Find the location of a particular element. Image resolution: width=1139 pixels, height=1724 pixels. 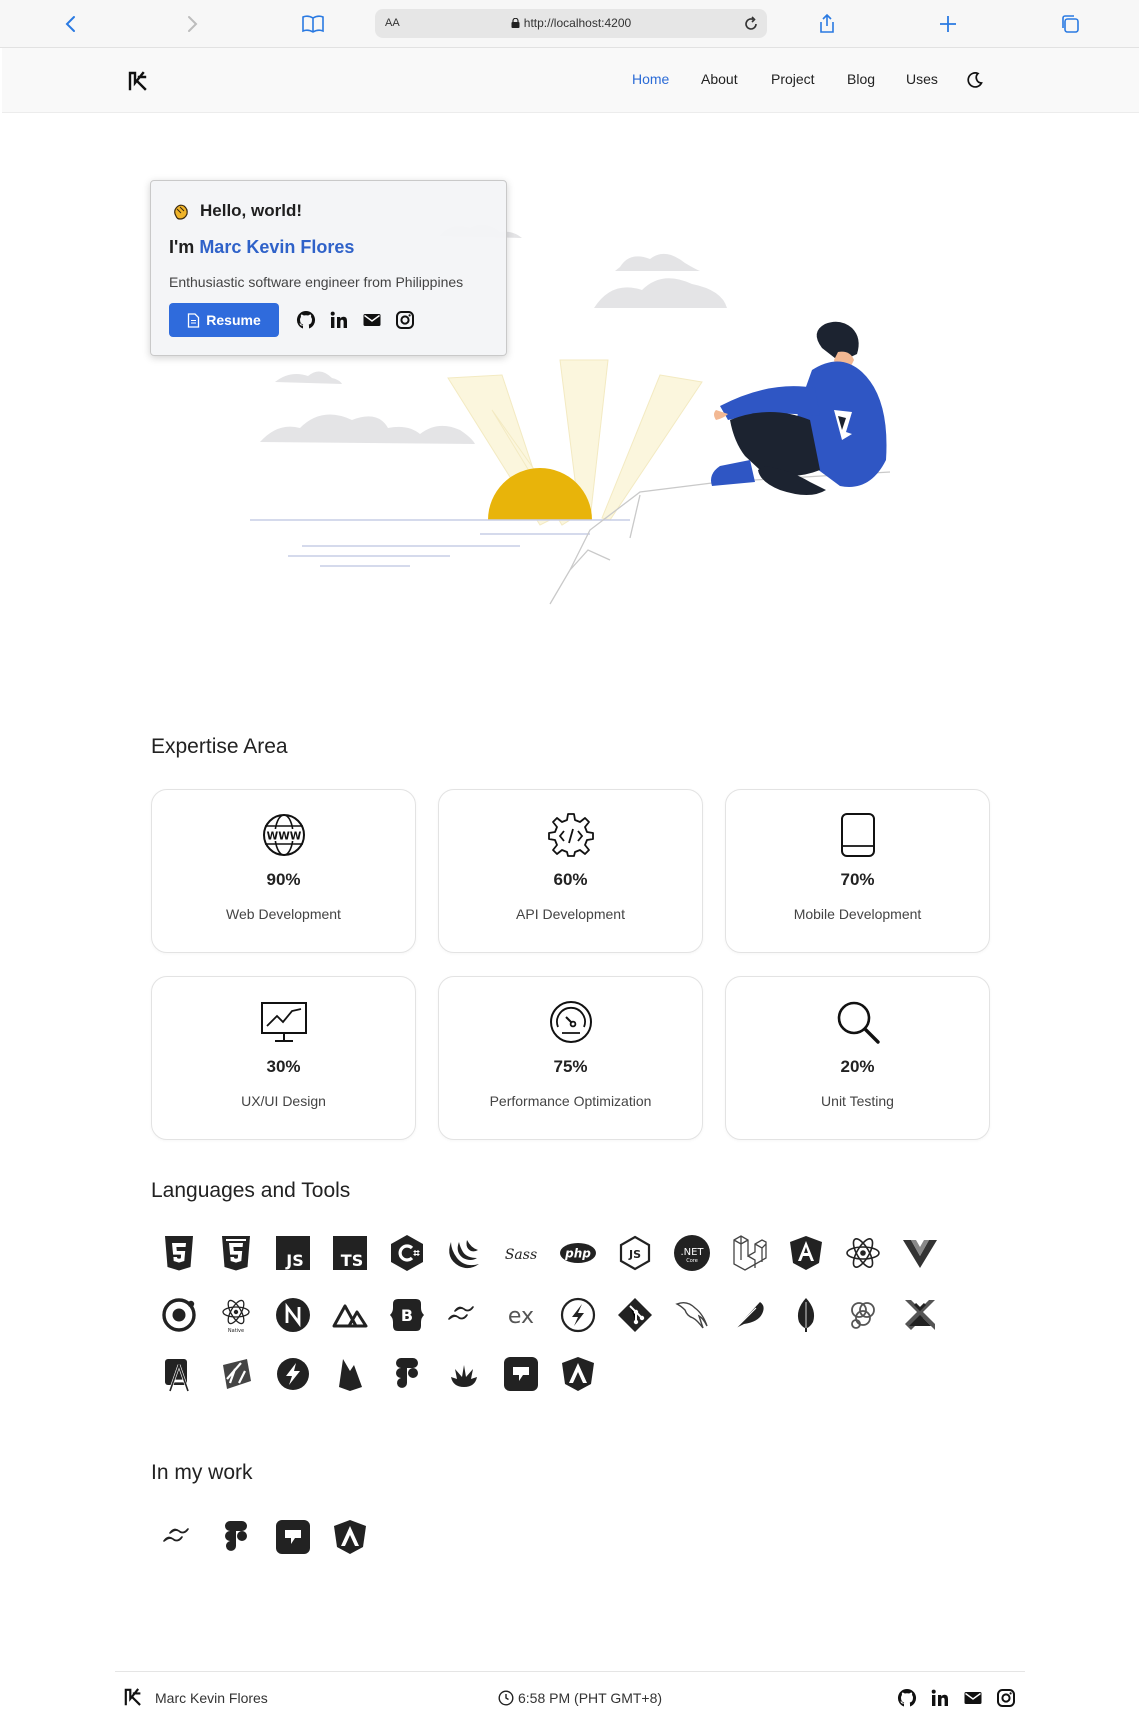

lock-icon is located at coordinates (515, 23).